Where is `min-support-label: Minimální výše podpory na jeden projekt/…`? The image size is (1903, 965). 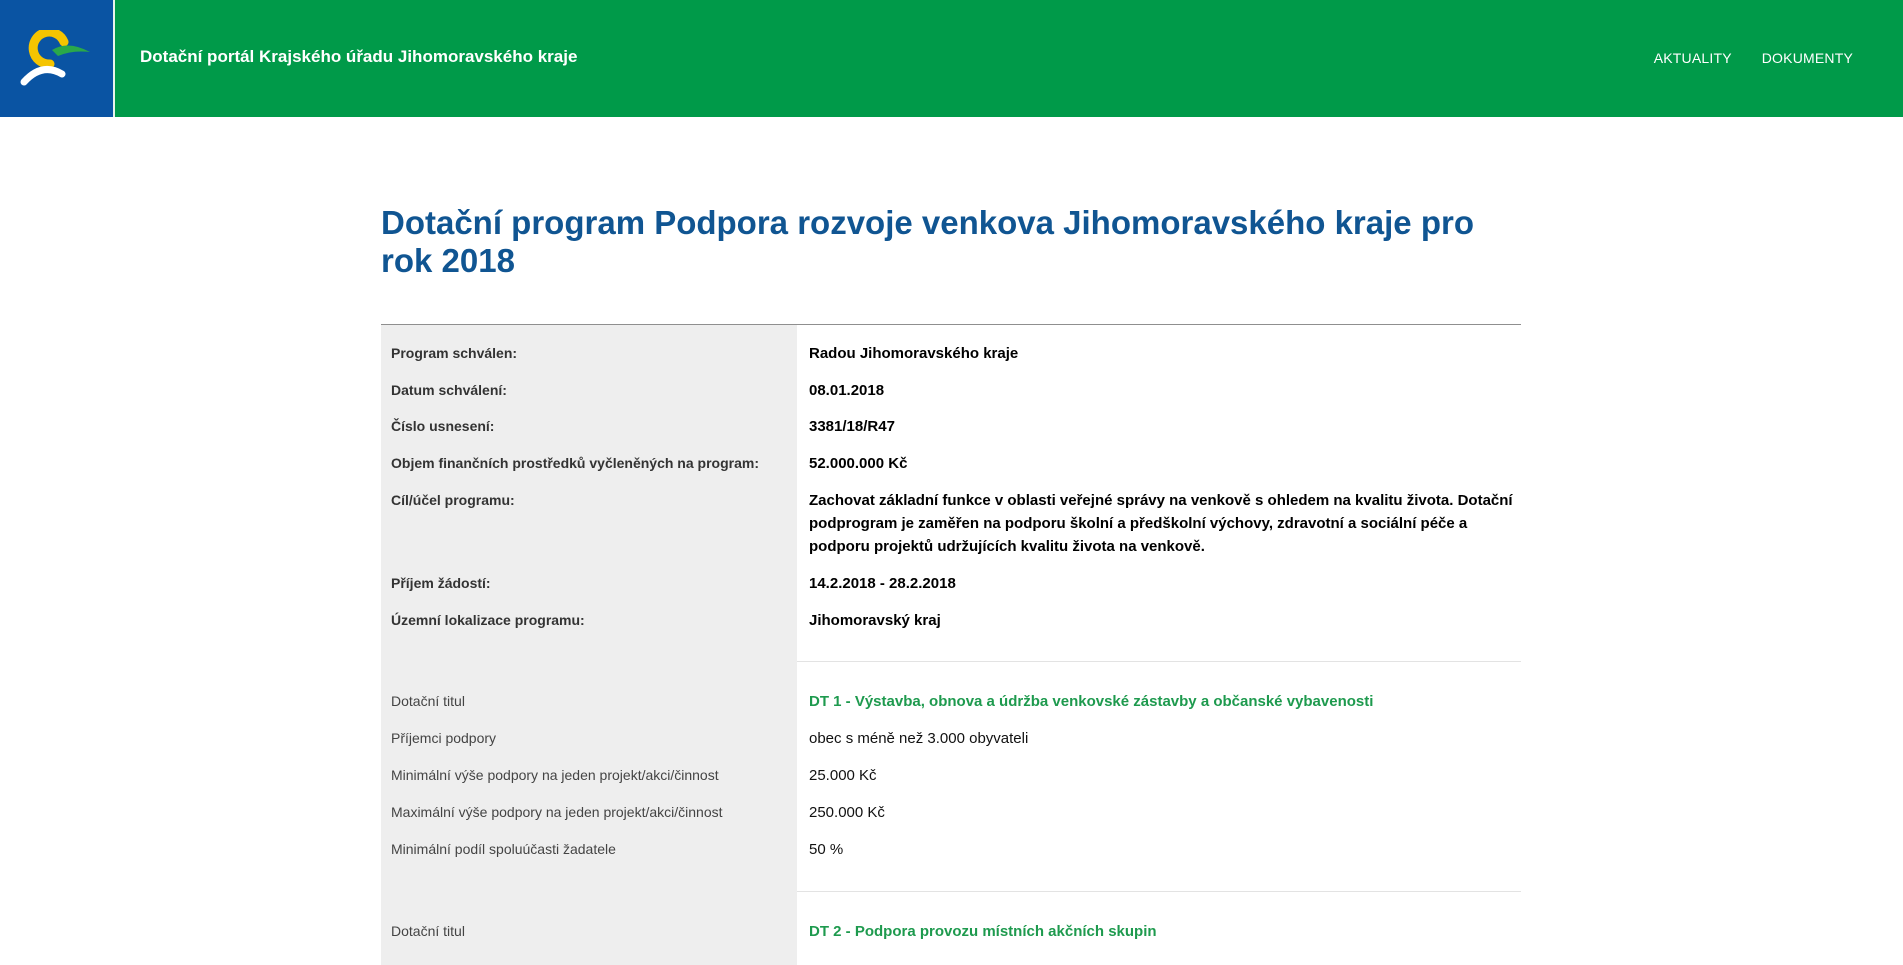 min-support-label: Minimální výše podpory na jeden projekt/… is located at coordinates (555, 775).